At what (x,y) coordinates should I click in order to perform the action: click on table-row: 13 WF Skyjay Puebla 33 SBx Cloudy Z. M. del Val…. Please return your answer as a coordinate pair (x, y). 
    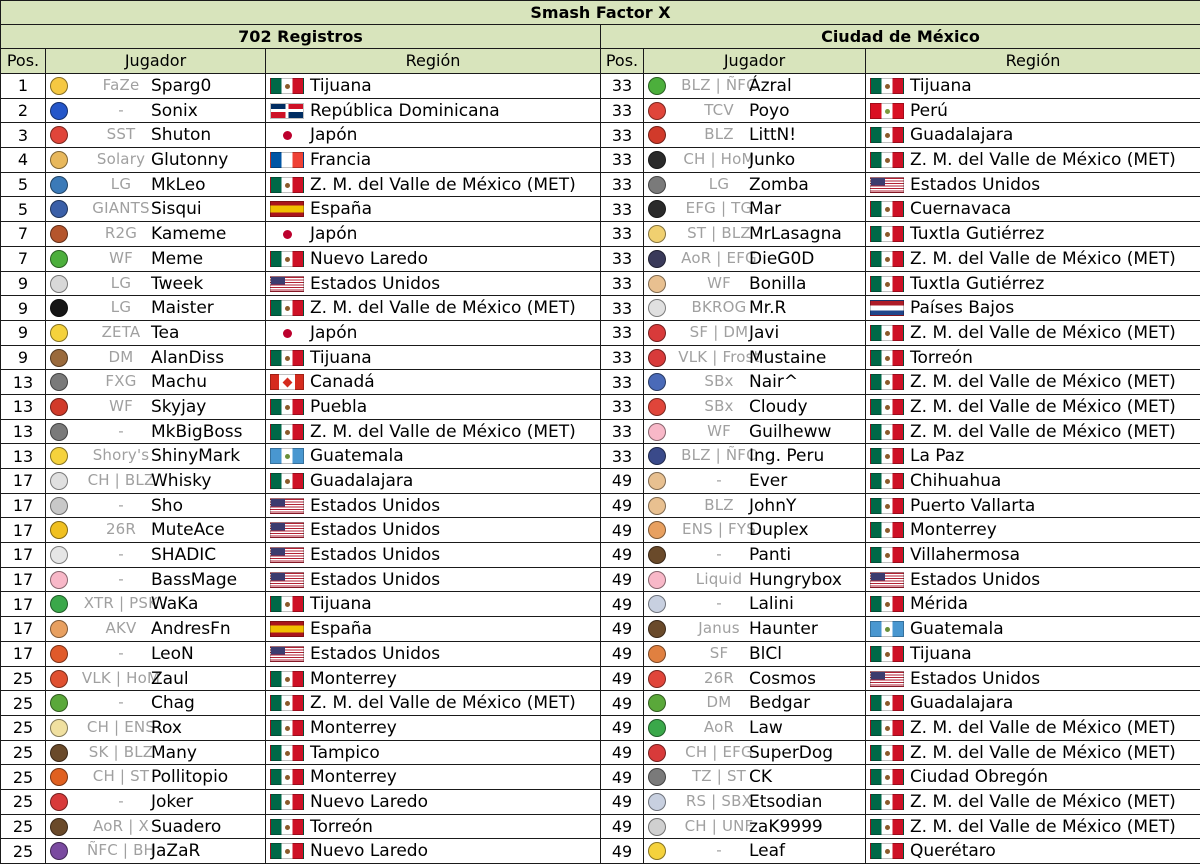
    Looking at the image, I should click on (600, 406).